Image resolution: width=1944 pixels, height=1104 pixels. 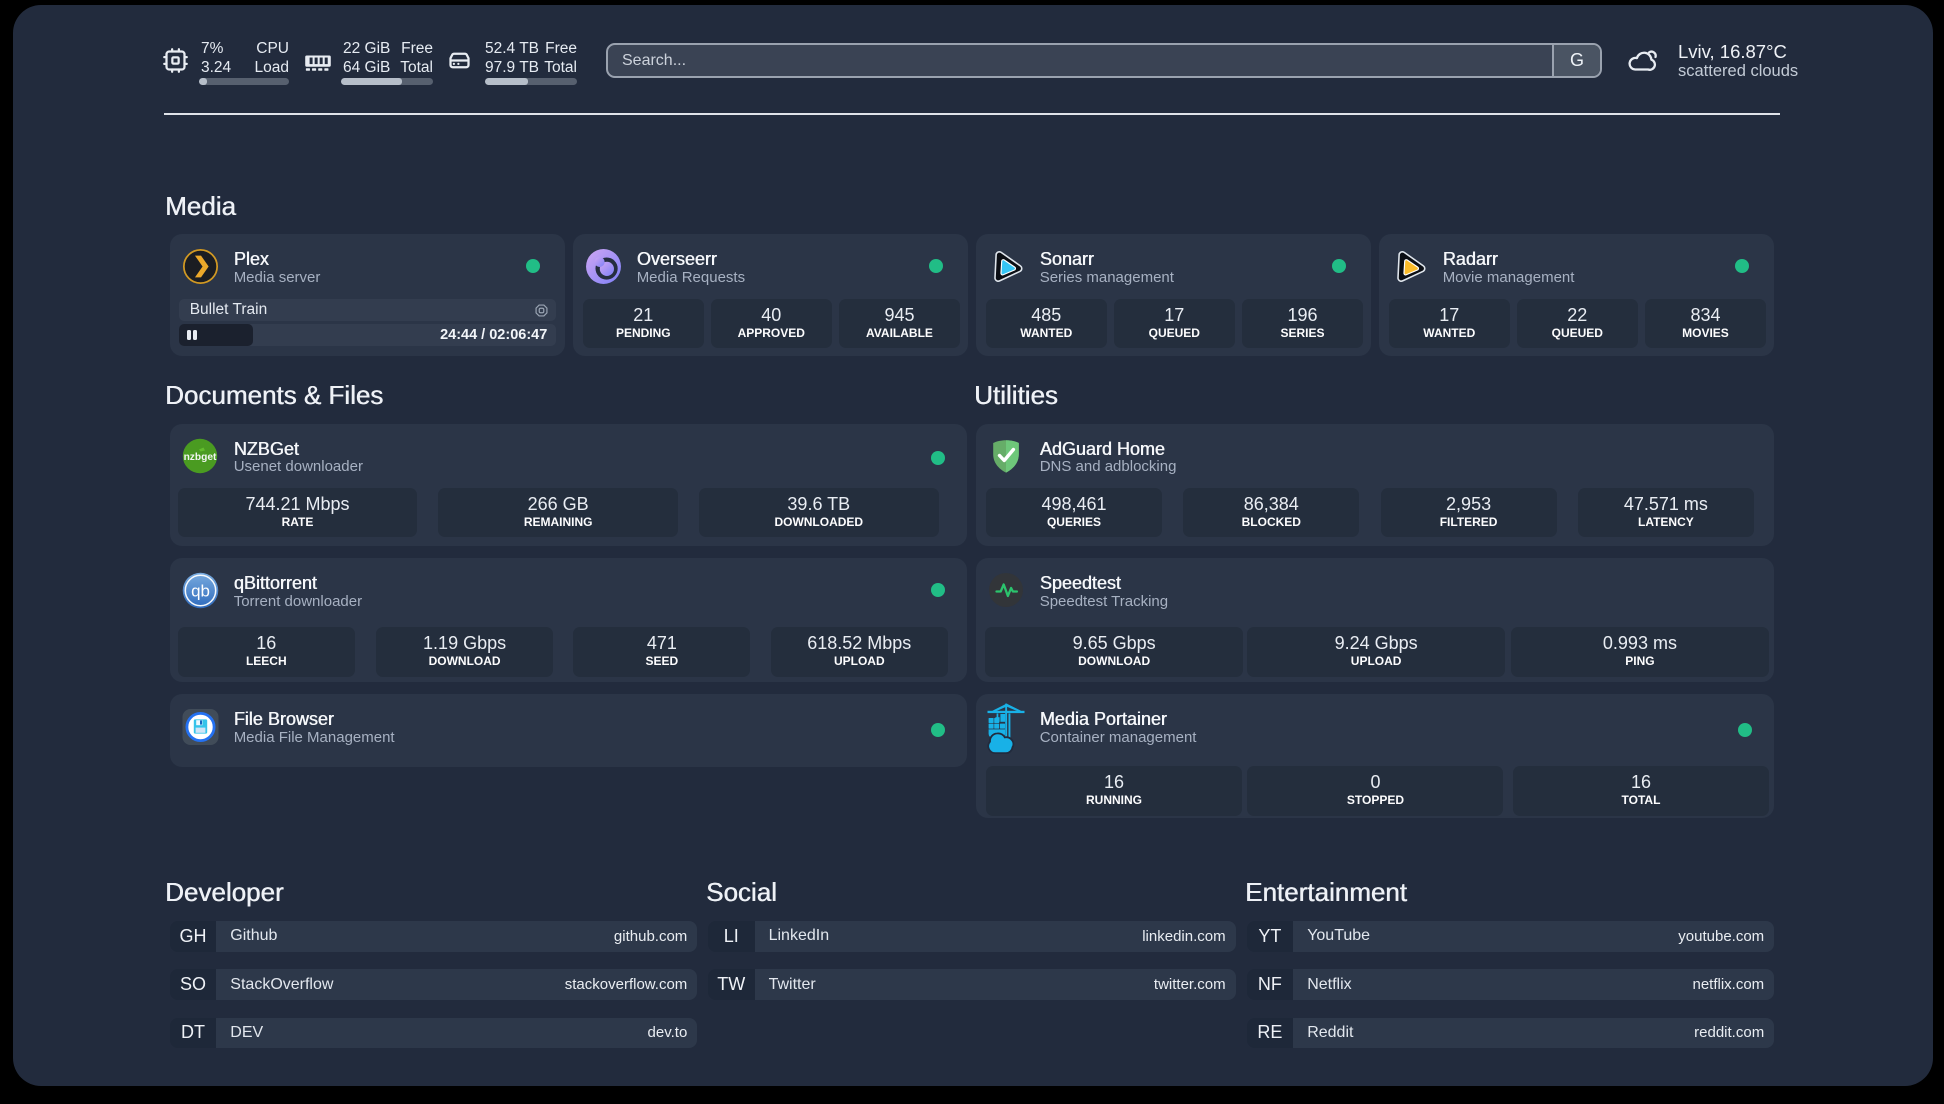 I want to click on svg-text: nzbget, so click(x=199, y=456).